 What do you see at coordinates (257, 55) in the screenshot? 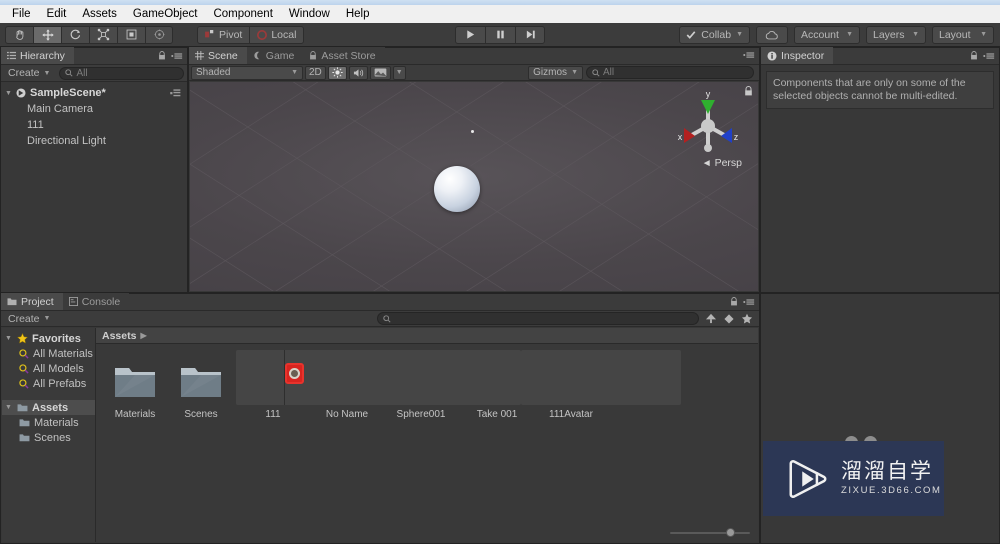
I see `game-icon` at bounding box center [257, 55].